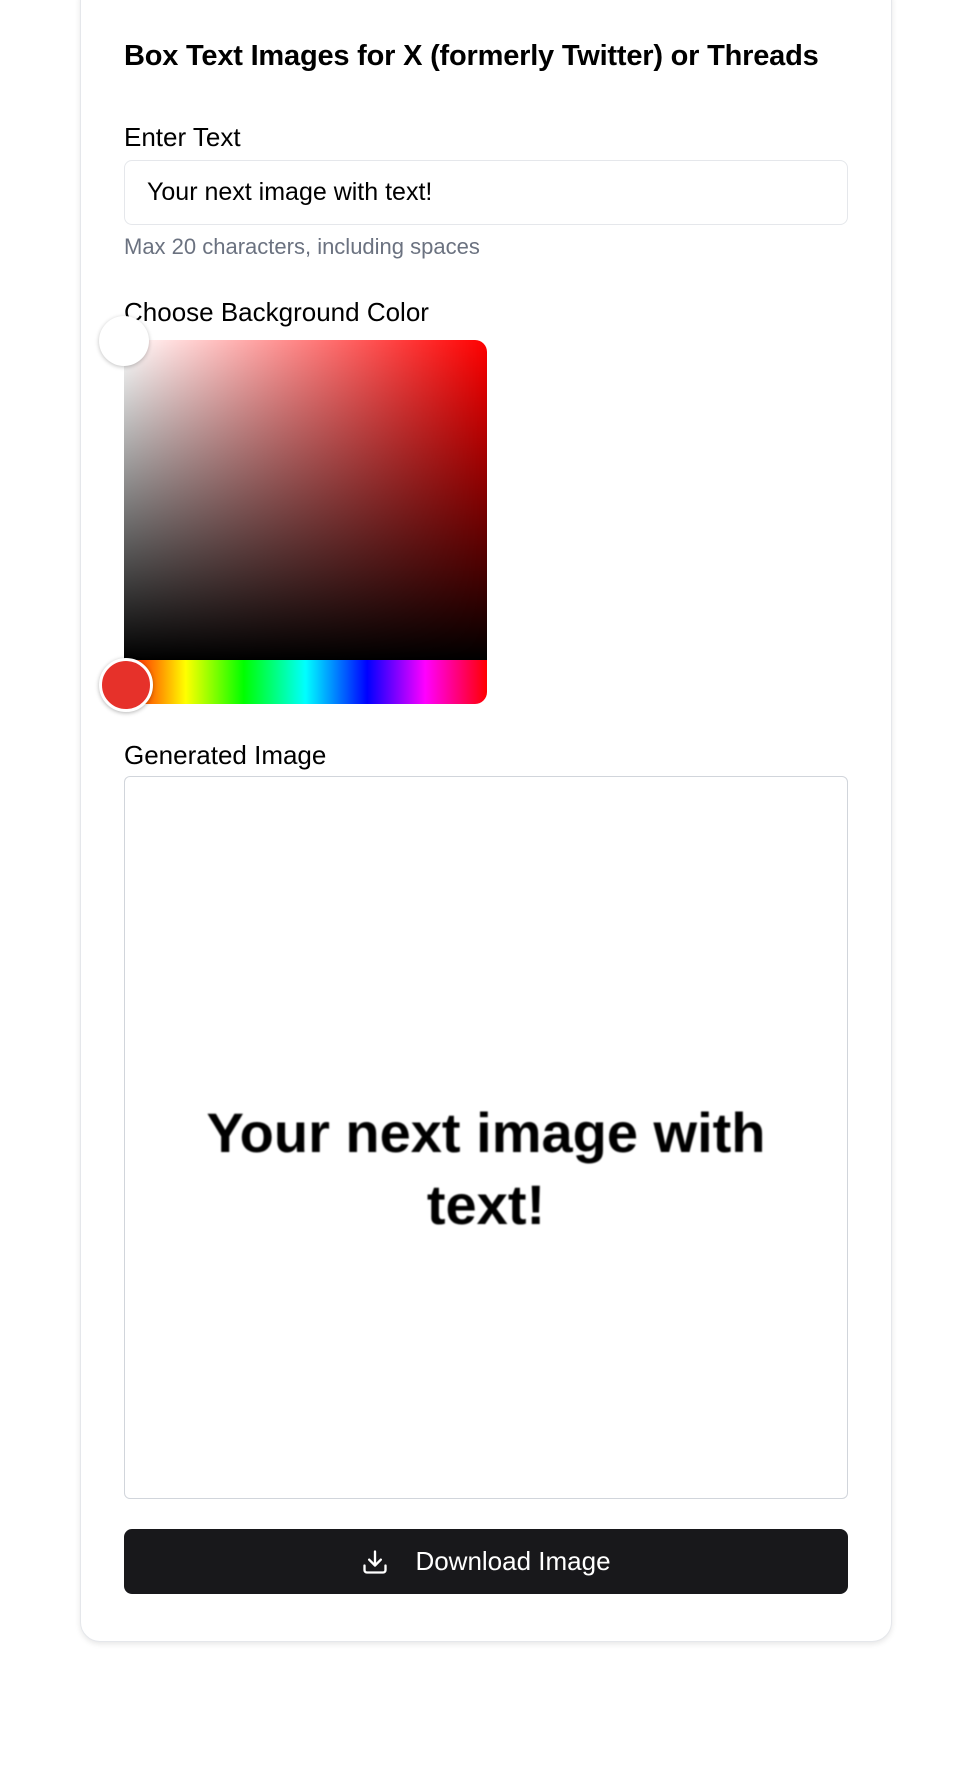  What do you see at coordinates (305, 682) in the screenshot?
I see `hue-slider` at bounding box center [305, 682].